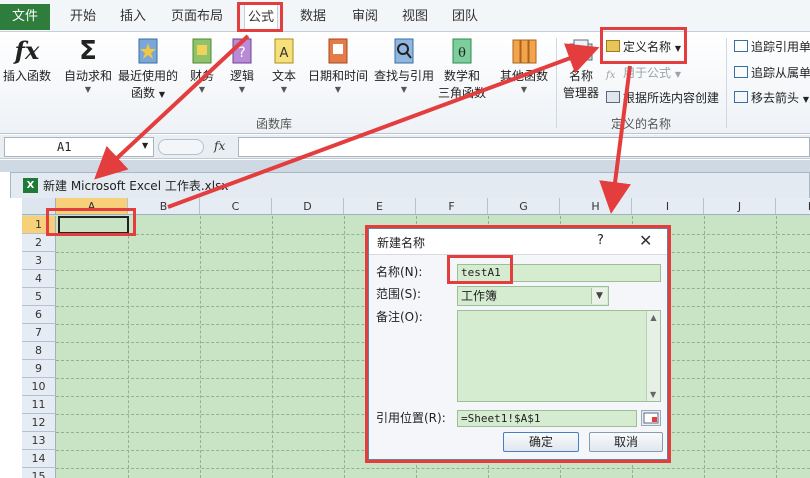  Describe the element at coordinates (771, 98) in the screenshot. I see `remove-arrows-button: 移去箭头 ▼` at that location.